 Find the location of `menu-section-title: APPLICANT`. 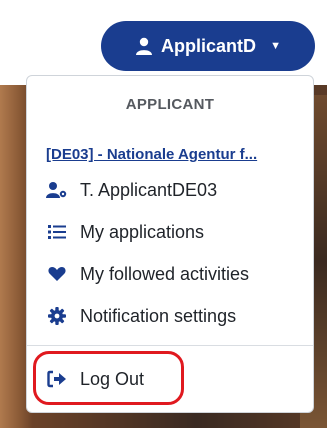

menu-section-title: APPLICANT is located at coordinates (170, 104).